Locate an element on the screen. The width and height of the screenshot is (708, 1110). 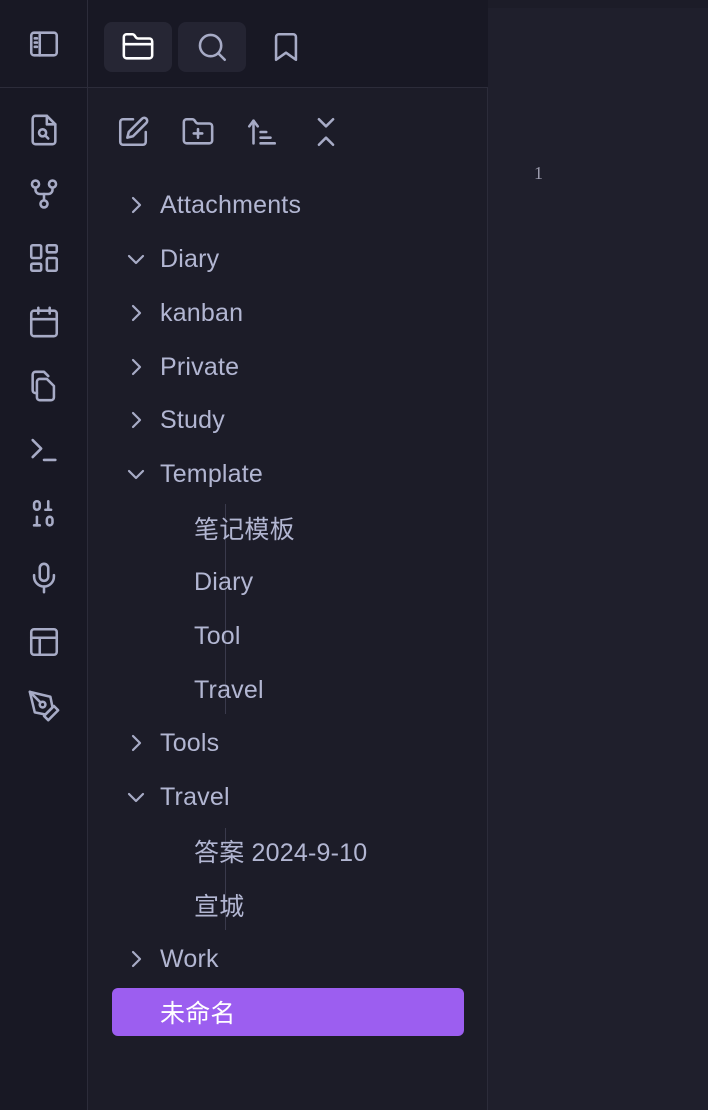
collapse-icon is located at coordinates (326, 132).